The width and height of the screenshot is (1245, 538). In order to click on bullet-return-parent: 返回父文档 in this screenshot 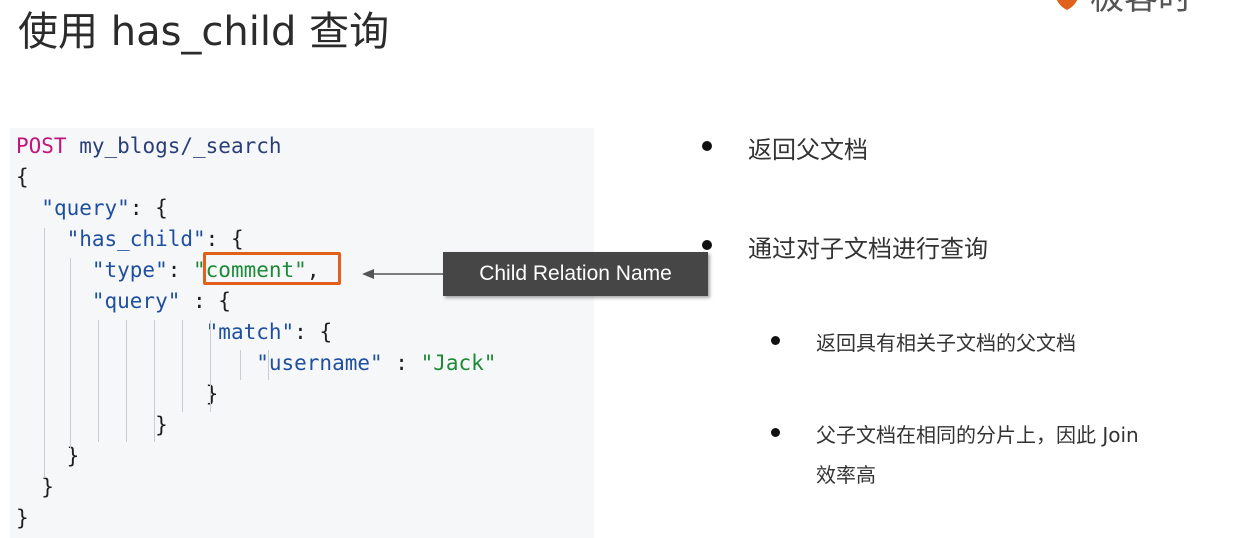, I will do `click(808, 150)`.